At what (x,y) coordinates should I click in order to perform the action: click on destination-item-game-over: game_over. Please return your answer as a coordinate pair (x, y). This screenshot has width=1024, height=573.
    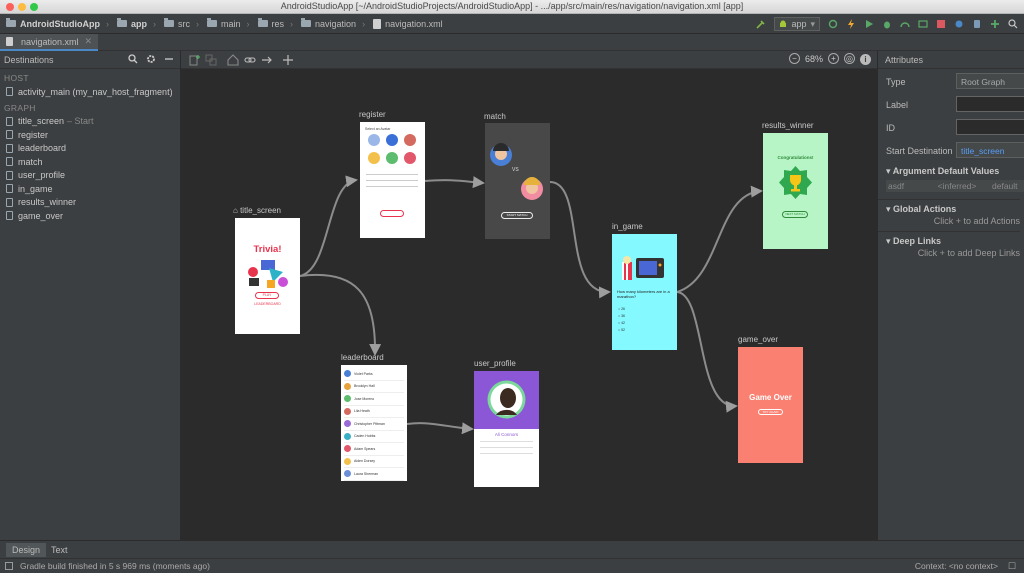
    Looking at the image, I should click on (90, 216).